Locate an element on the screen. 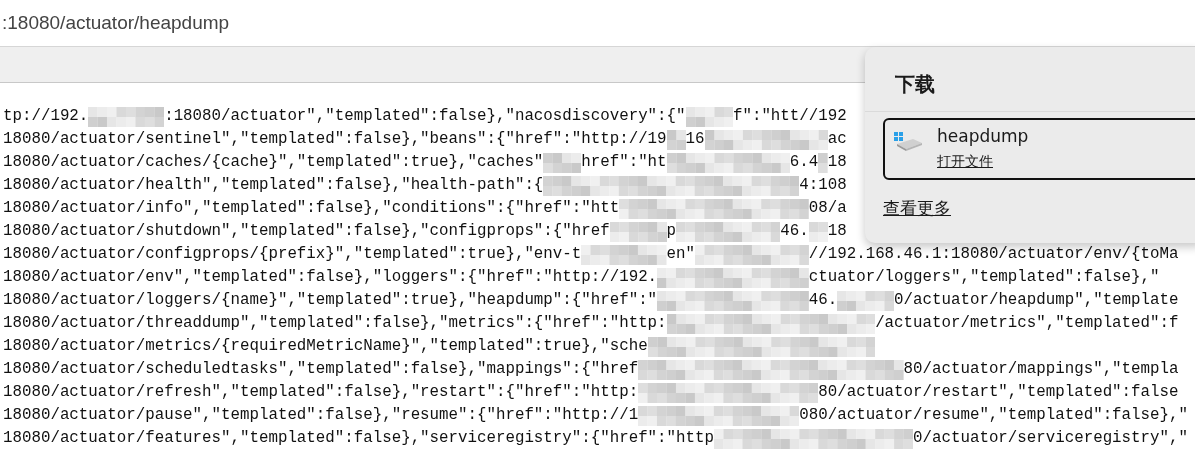 The width and height of the screenshot is (1195, 463). code-text: tp://192. is located at coordinates (46, 116).